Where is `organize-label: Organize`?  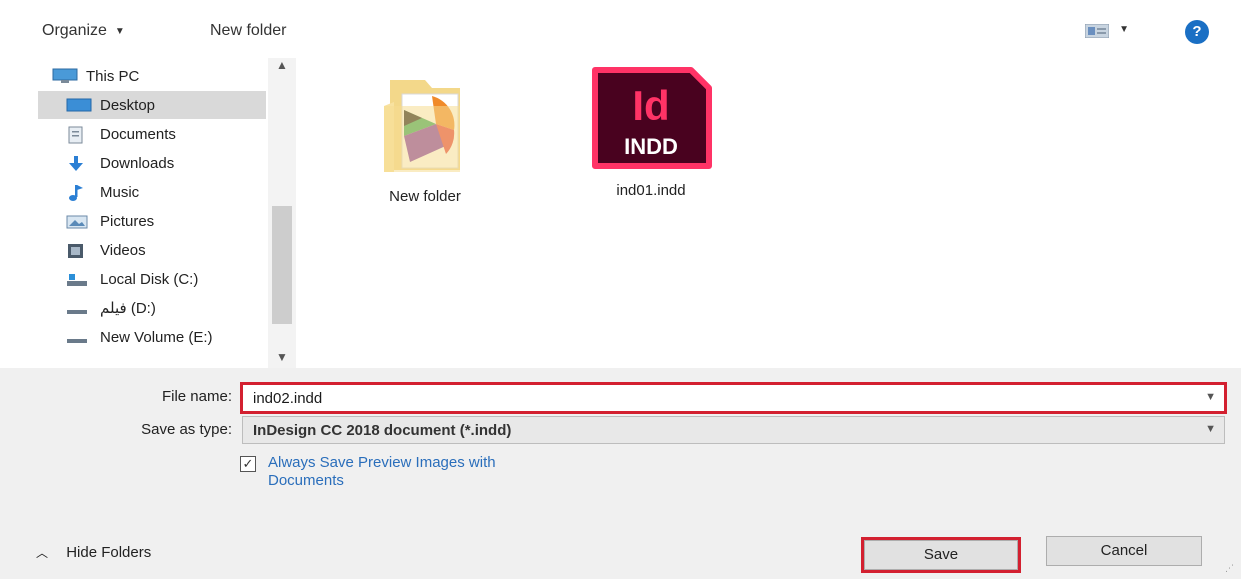 organize-label: Organize is located at coordinates (74, 30).